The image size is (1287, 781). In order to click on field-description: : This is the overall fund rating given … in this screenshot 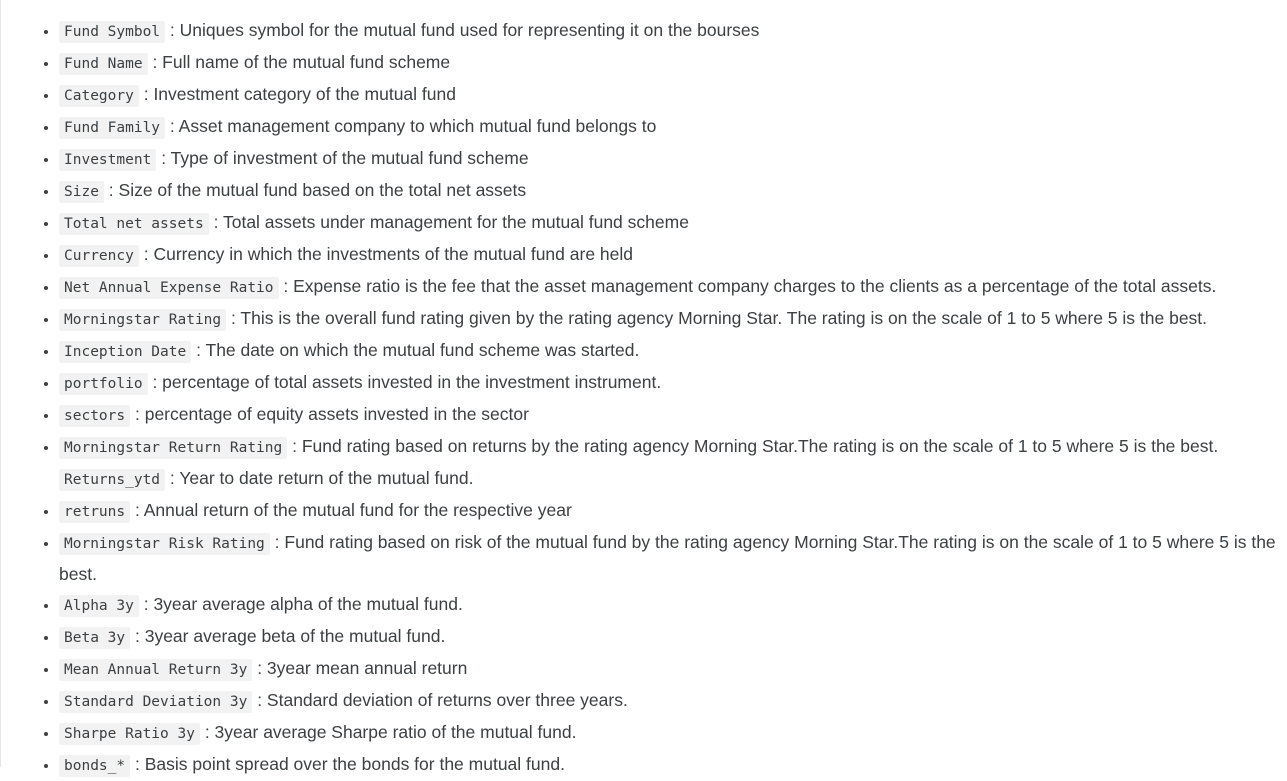, I will do `click(719, 318)`.